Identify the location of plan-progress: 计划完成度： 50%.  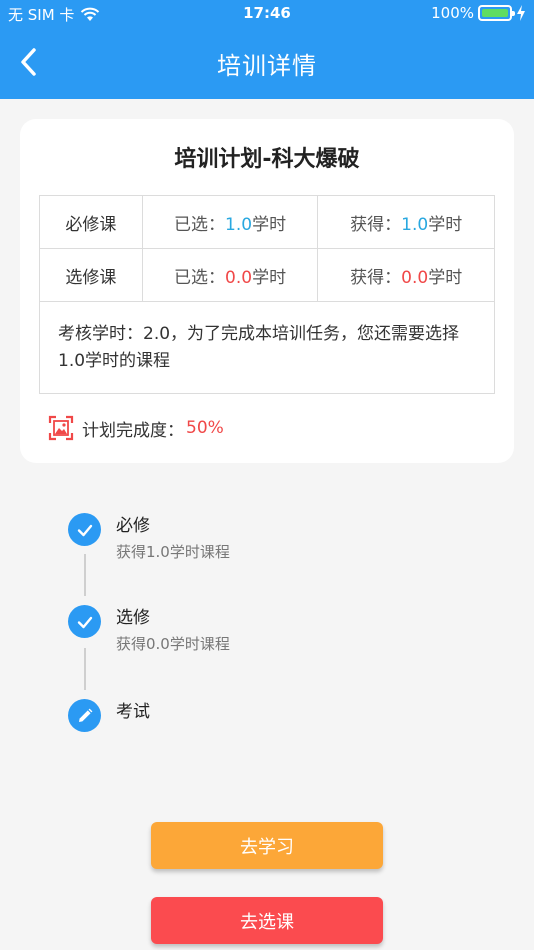
(136, 428).